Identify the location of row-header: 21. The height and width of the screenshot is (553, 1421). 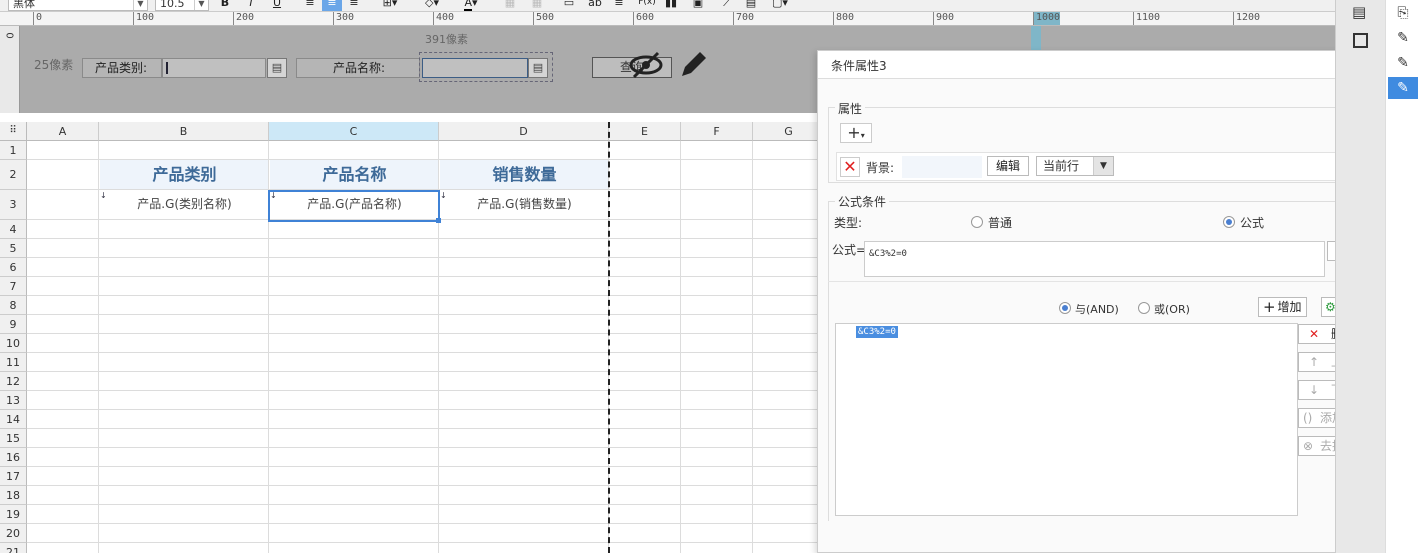
(13, 548).